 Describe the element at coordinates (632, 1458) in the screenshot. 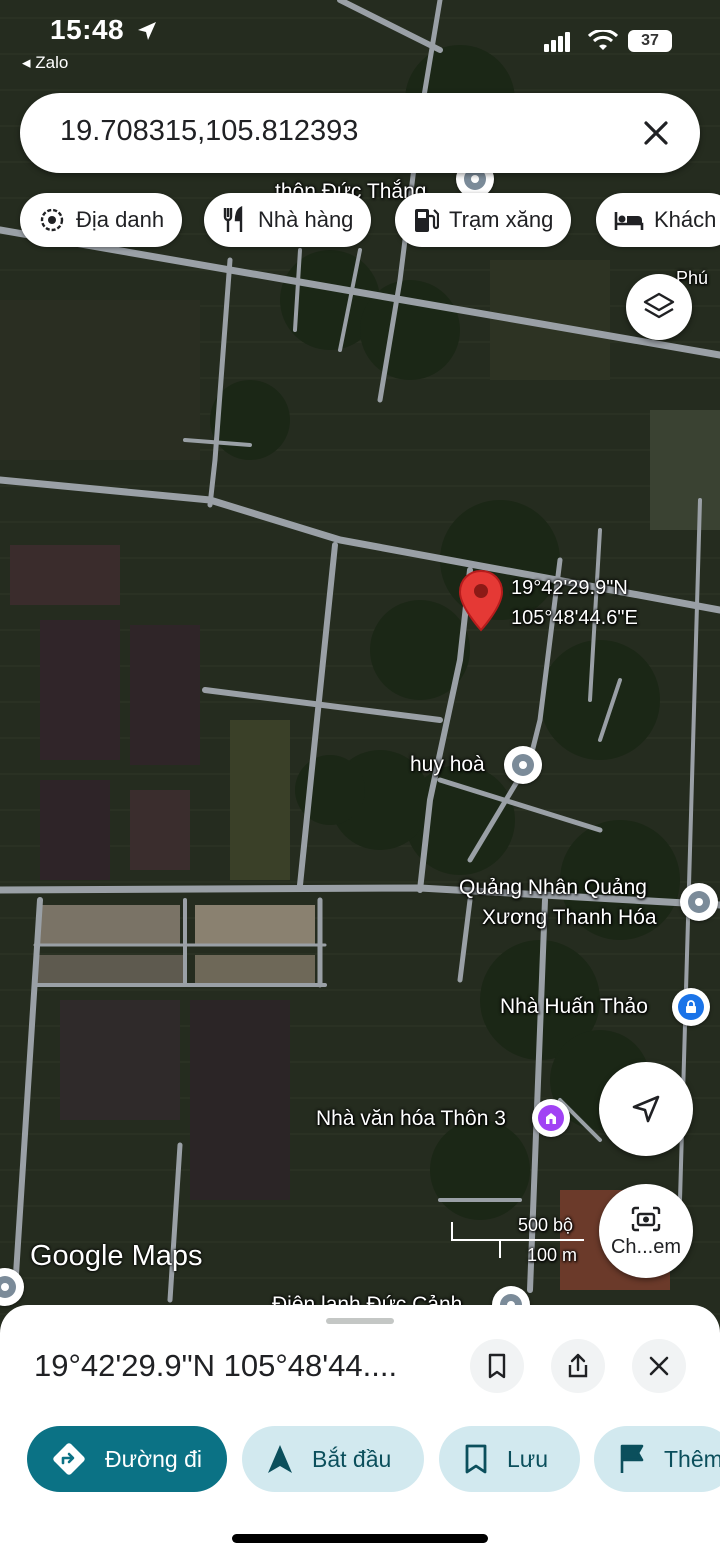

I see `flag-icon` at that location.